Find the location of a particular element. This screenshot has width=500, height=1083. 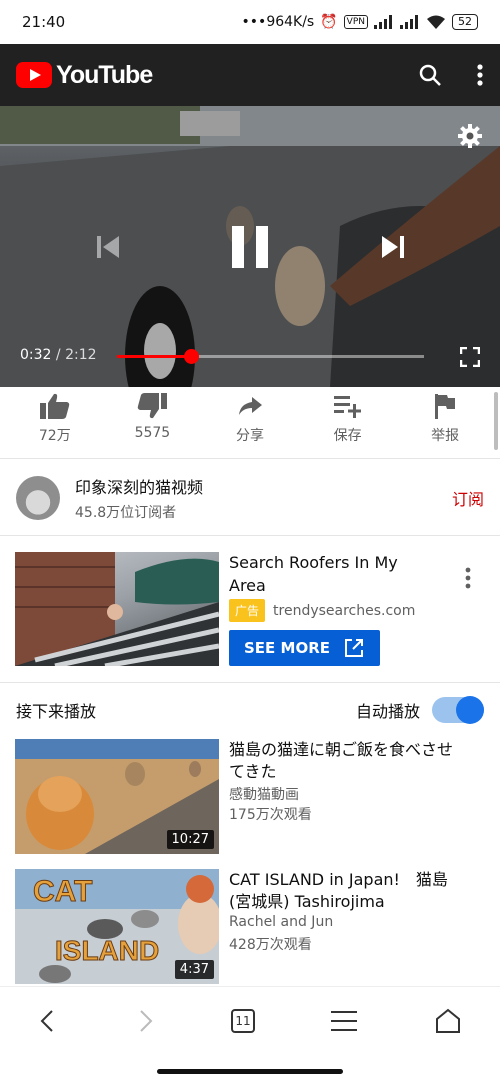

more-vert-icon is located at coordinates (480, 75).